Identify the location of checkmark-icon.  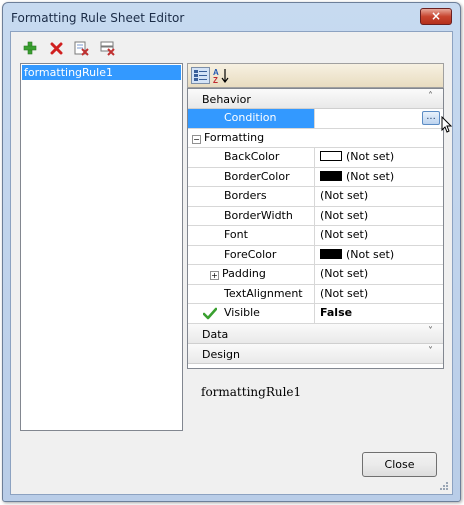
(210, 313).